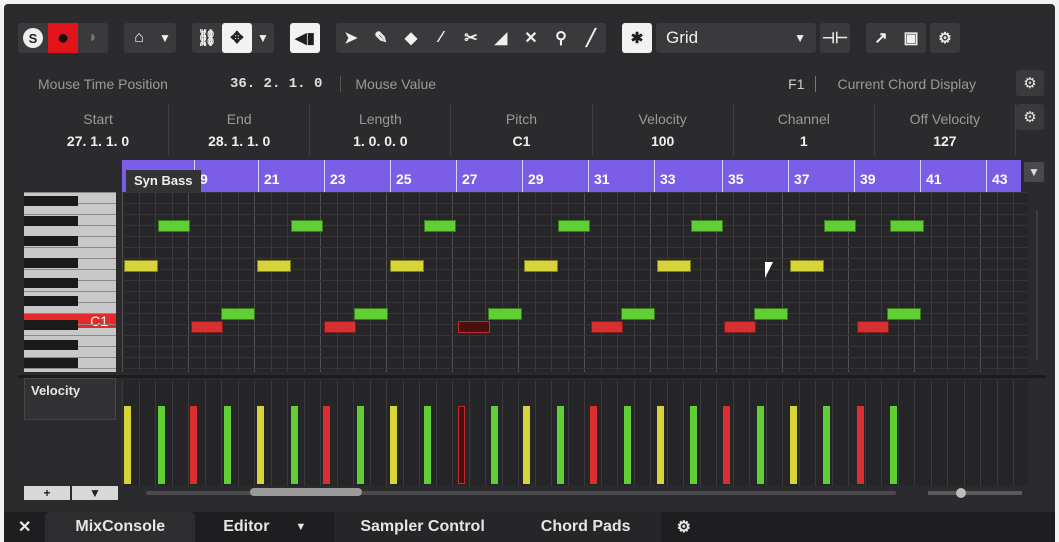 The height and width of the screenshot is (542, 1059). What do you see at coordinates (521, 141) in the screenshot?
I see `event-pitch-value: C1` at bounding box center [521, 141].